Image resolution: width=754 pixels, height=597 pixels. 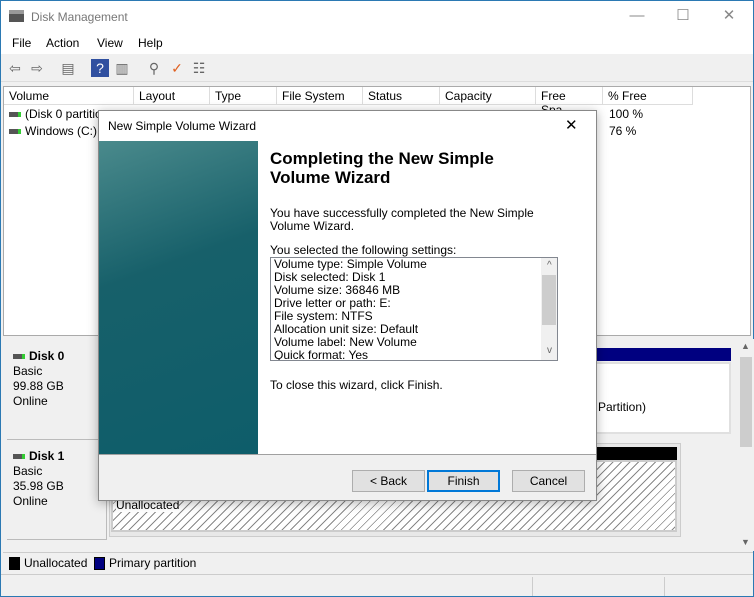 I want to click on settings-scrollbar: ^ v, so click(x=549, y=309).